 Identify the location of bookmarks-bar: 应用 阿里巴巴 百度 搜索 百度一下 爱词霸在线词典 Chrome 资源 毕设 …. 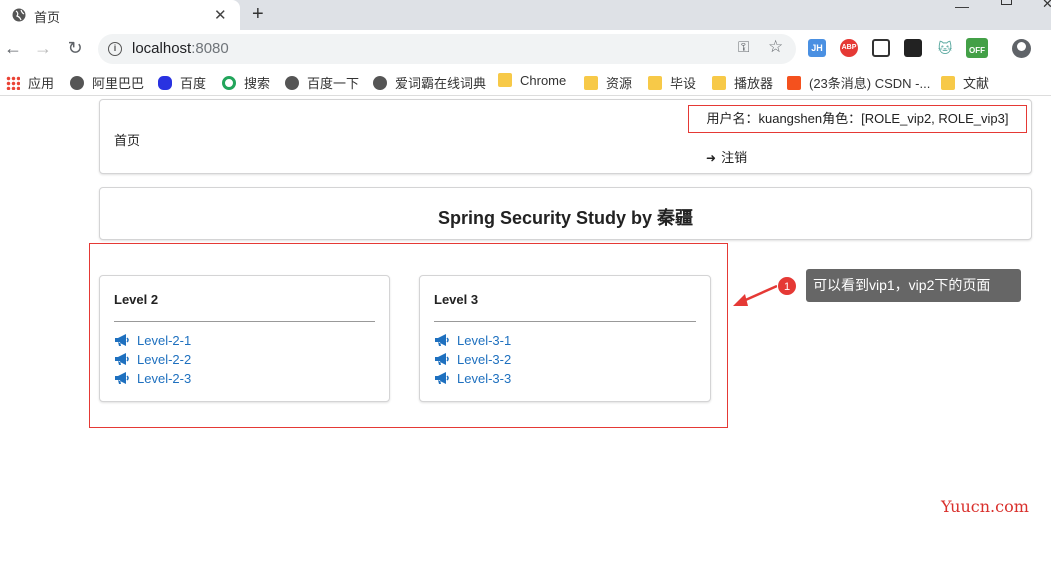
(525, 82).